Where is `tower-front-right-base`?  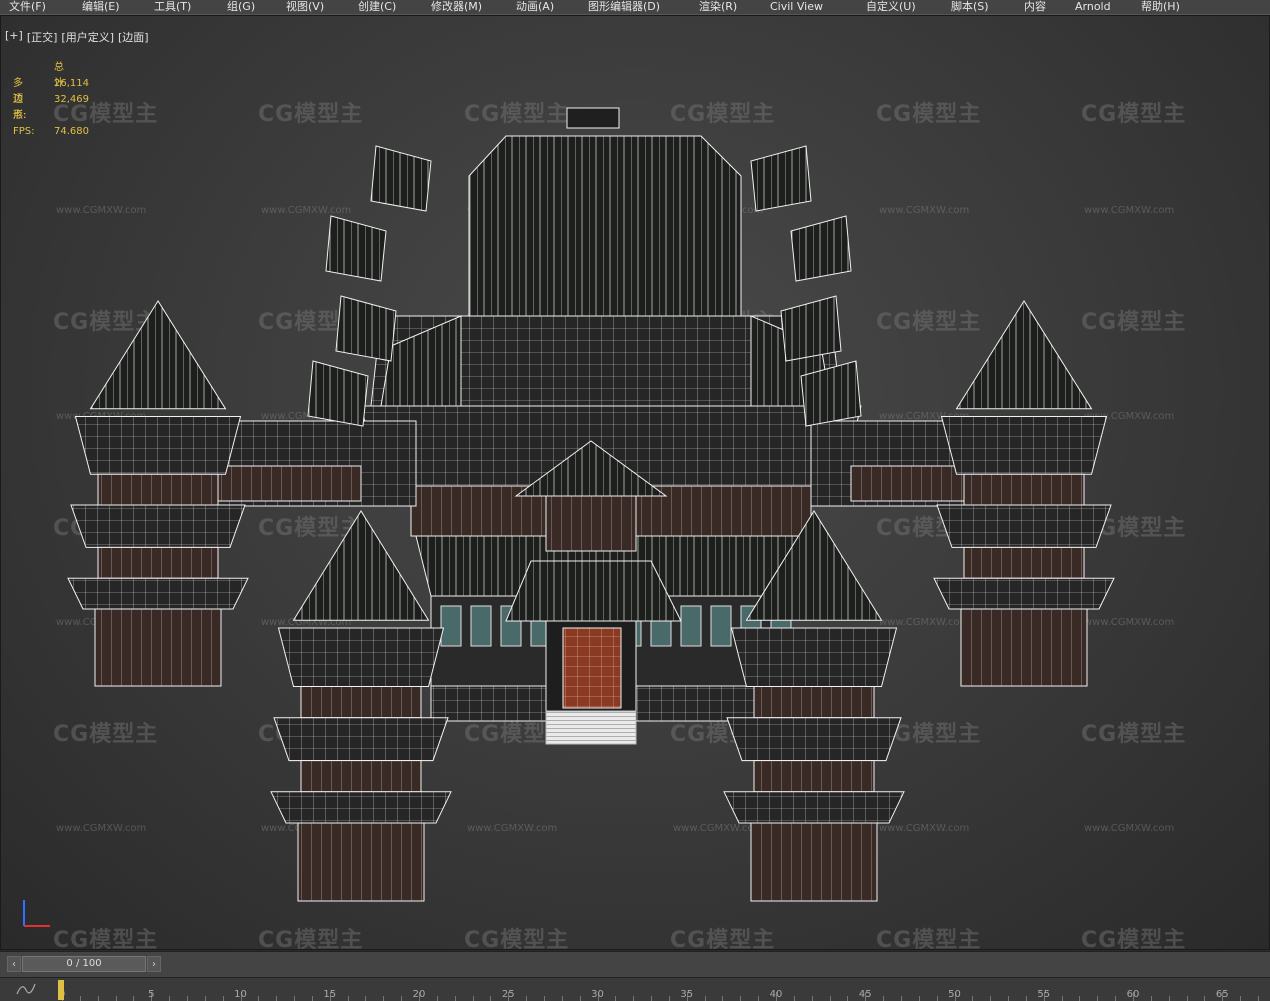 tower-front-right-base is located at coordinates (814, 862).